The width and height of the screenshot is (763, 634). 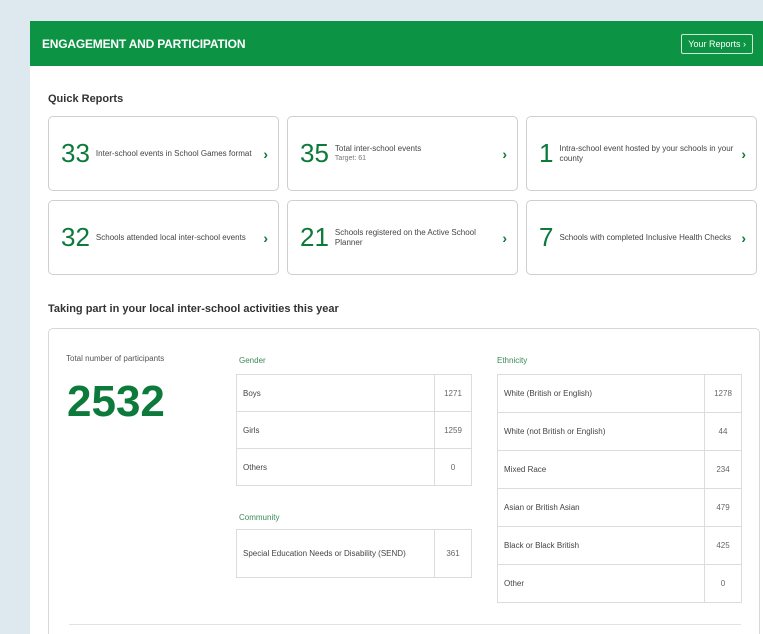 I want to click on table-row: Boys 1271, so click(x=354, y=393).